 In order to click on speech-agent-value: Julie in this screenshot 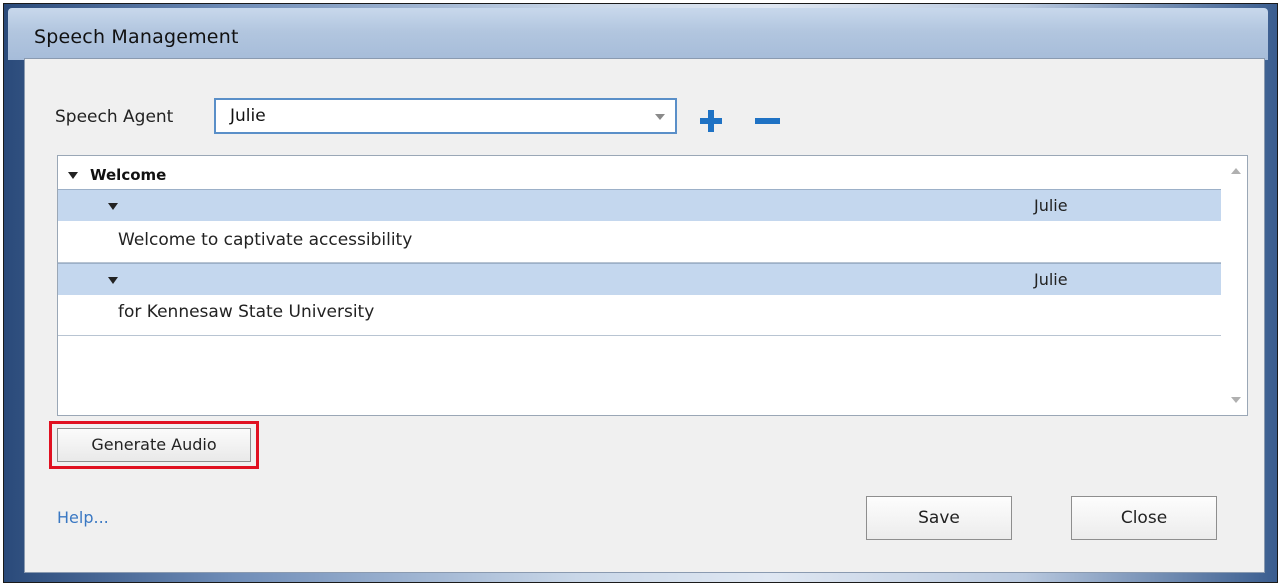, I will do `click(248, 116)`.